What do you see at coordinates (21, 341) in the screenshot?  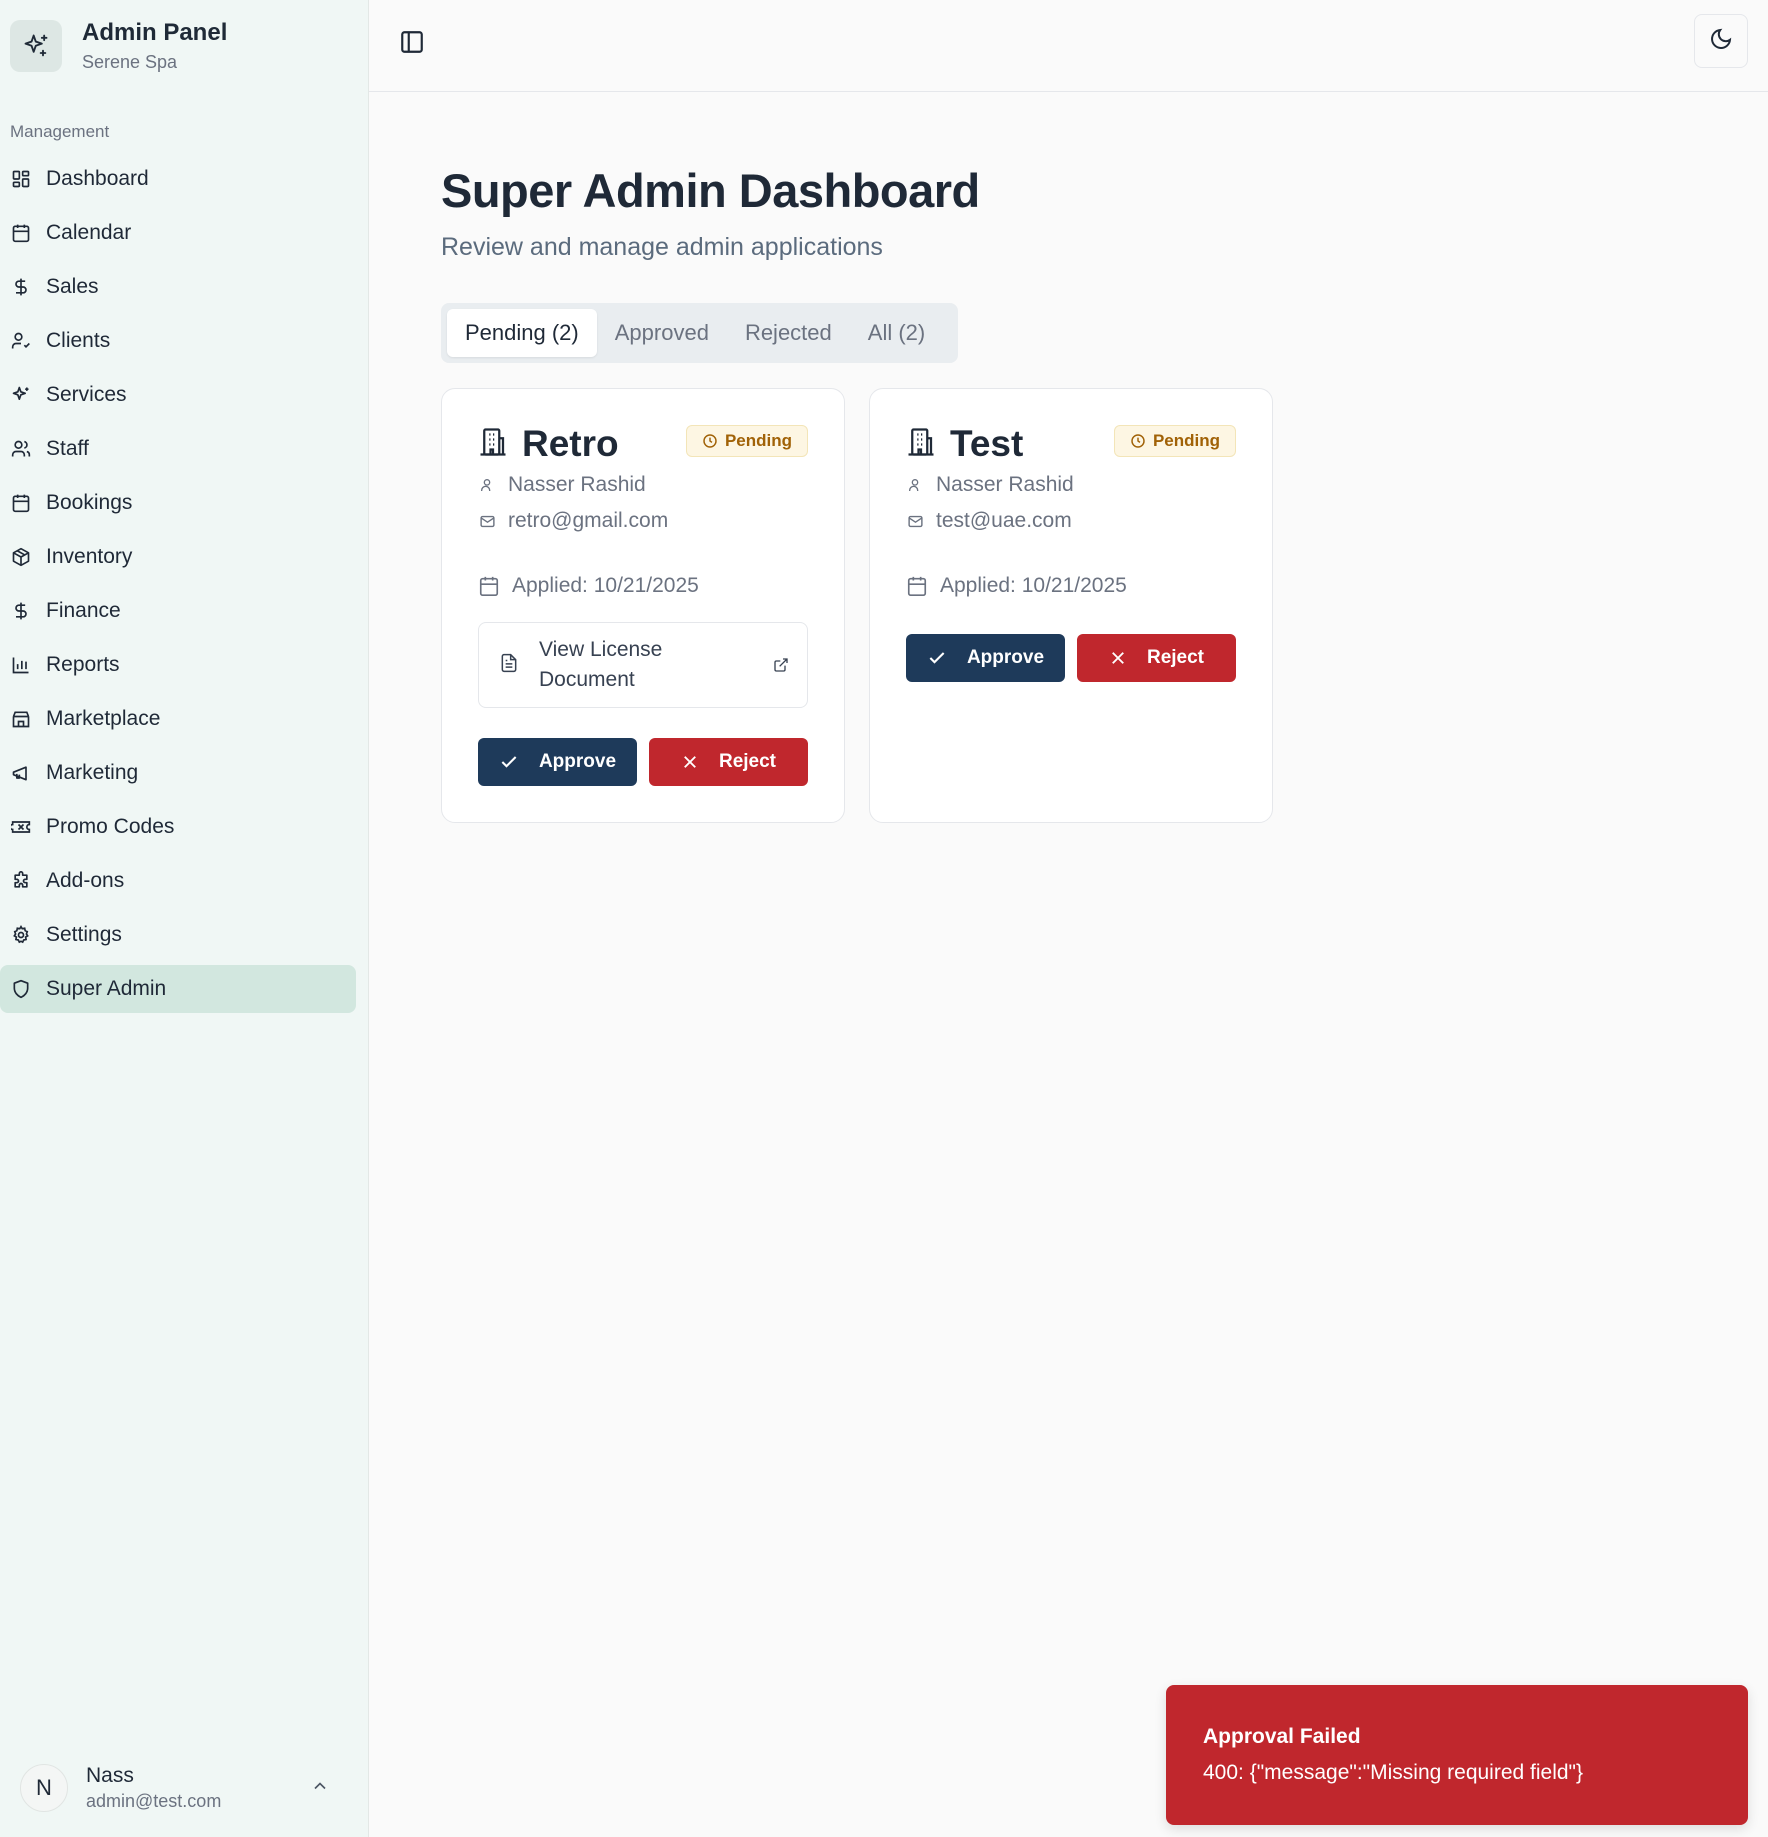 I see `user-check-icon` at bounding box center [21, 341].